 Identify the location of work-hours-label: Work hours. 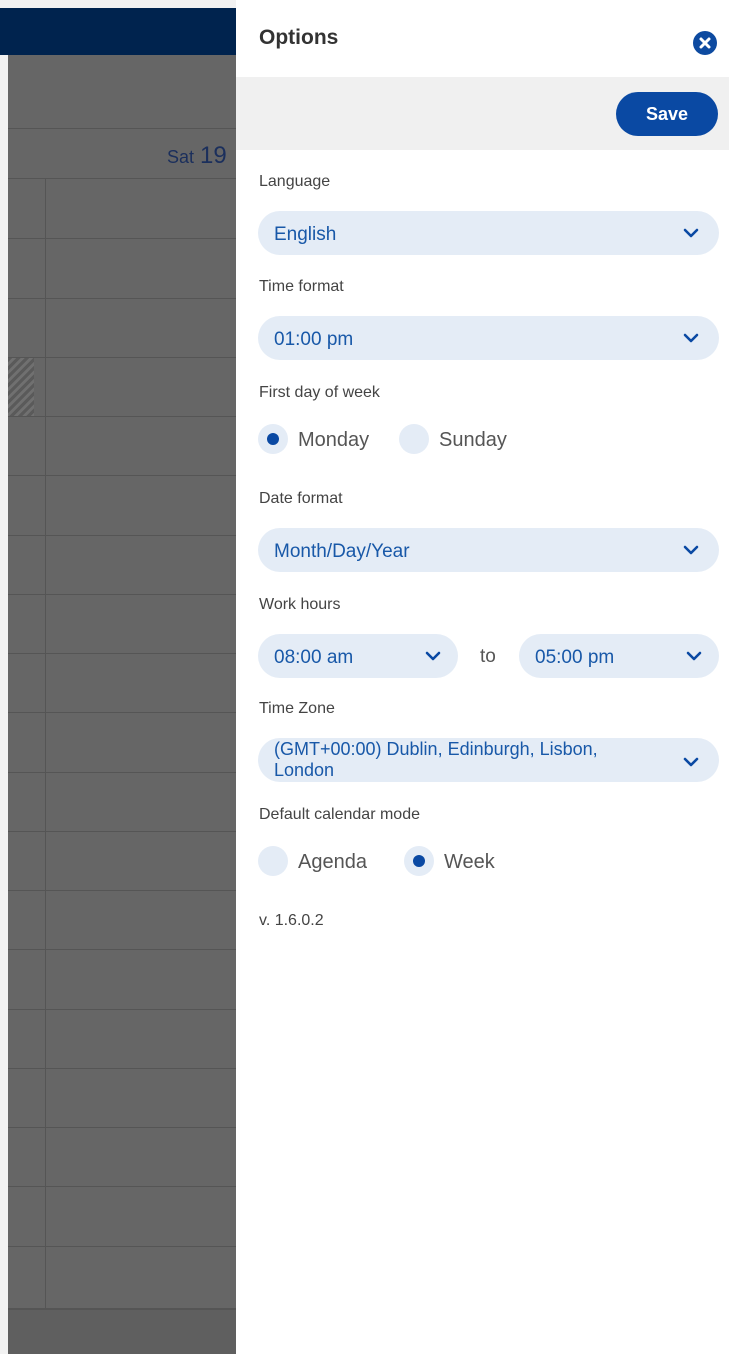
(300, 604).